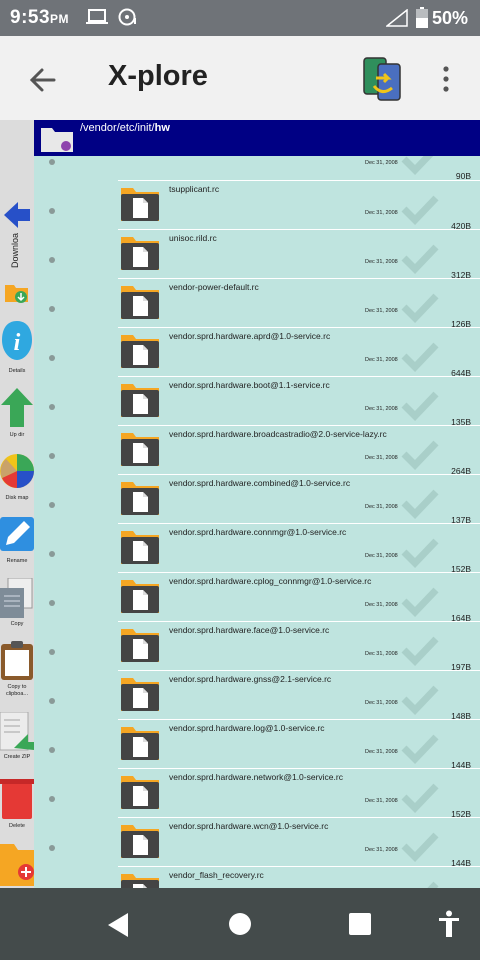  Describe the element at coordinates (125, 128) in the screenshot. I see `path-text: /vendor/etc/init/hw` at that location.